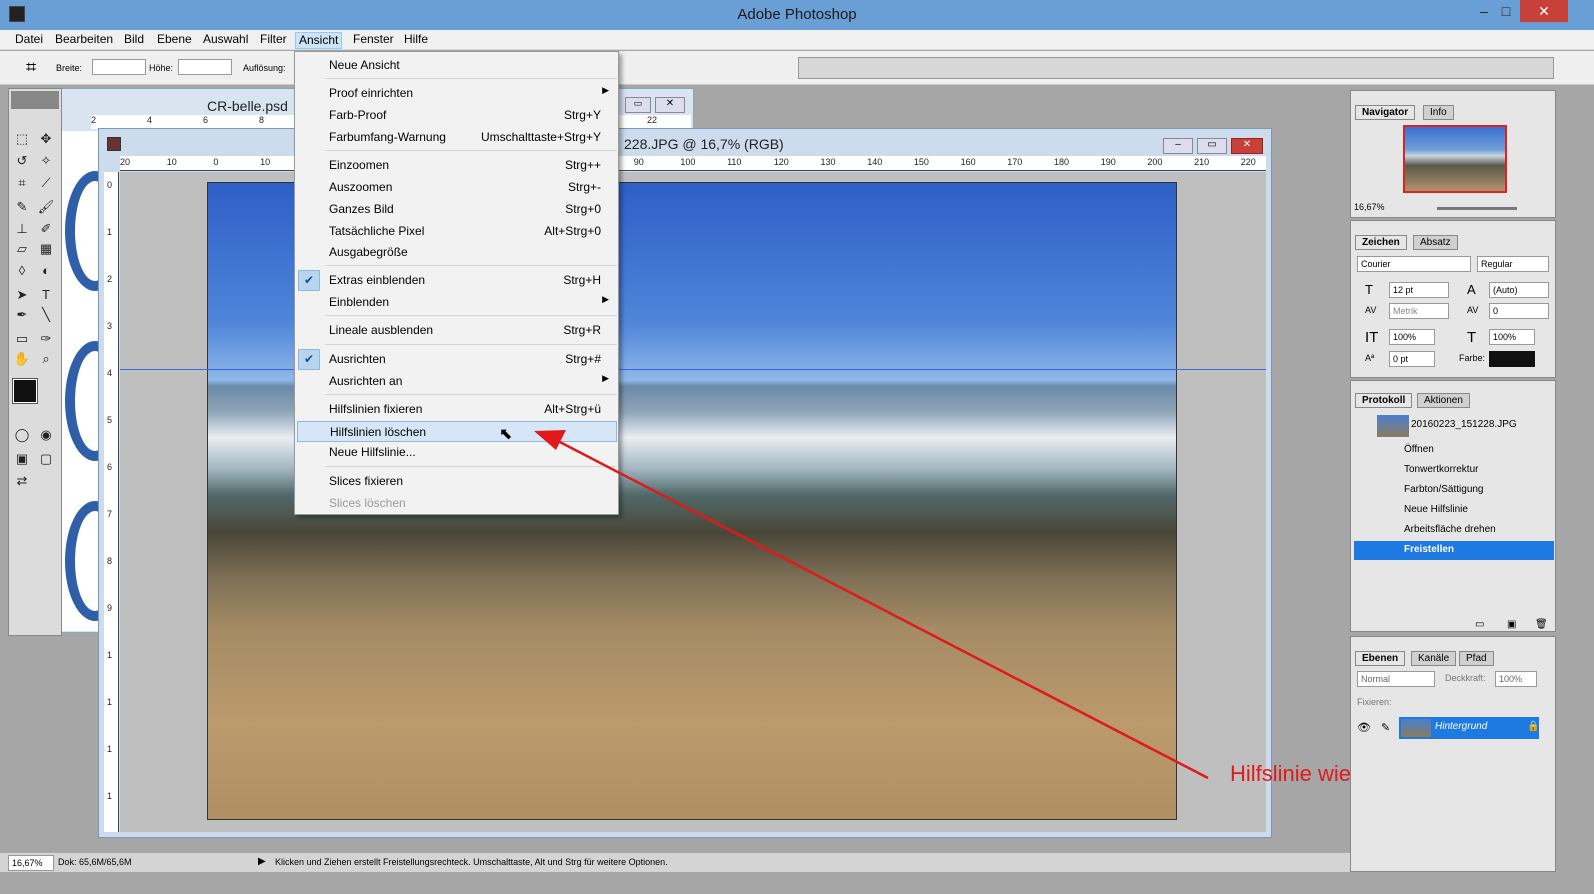 This screenshot has width=1594, height=894. What do you see at coordinates (22, 481) in the screenshot?
I see `imageready-icon: ⇄` at bounding box center [22, 481].